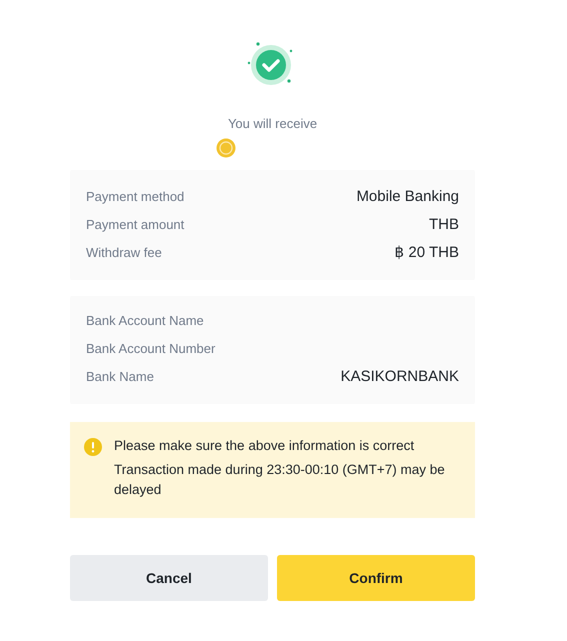 This screenshot has width=567, height=641. Describe the element at coordinates (124, 252) in the screenshot. I see `detail-label: Withdraw fee` at that location.